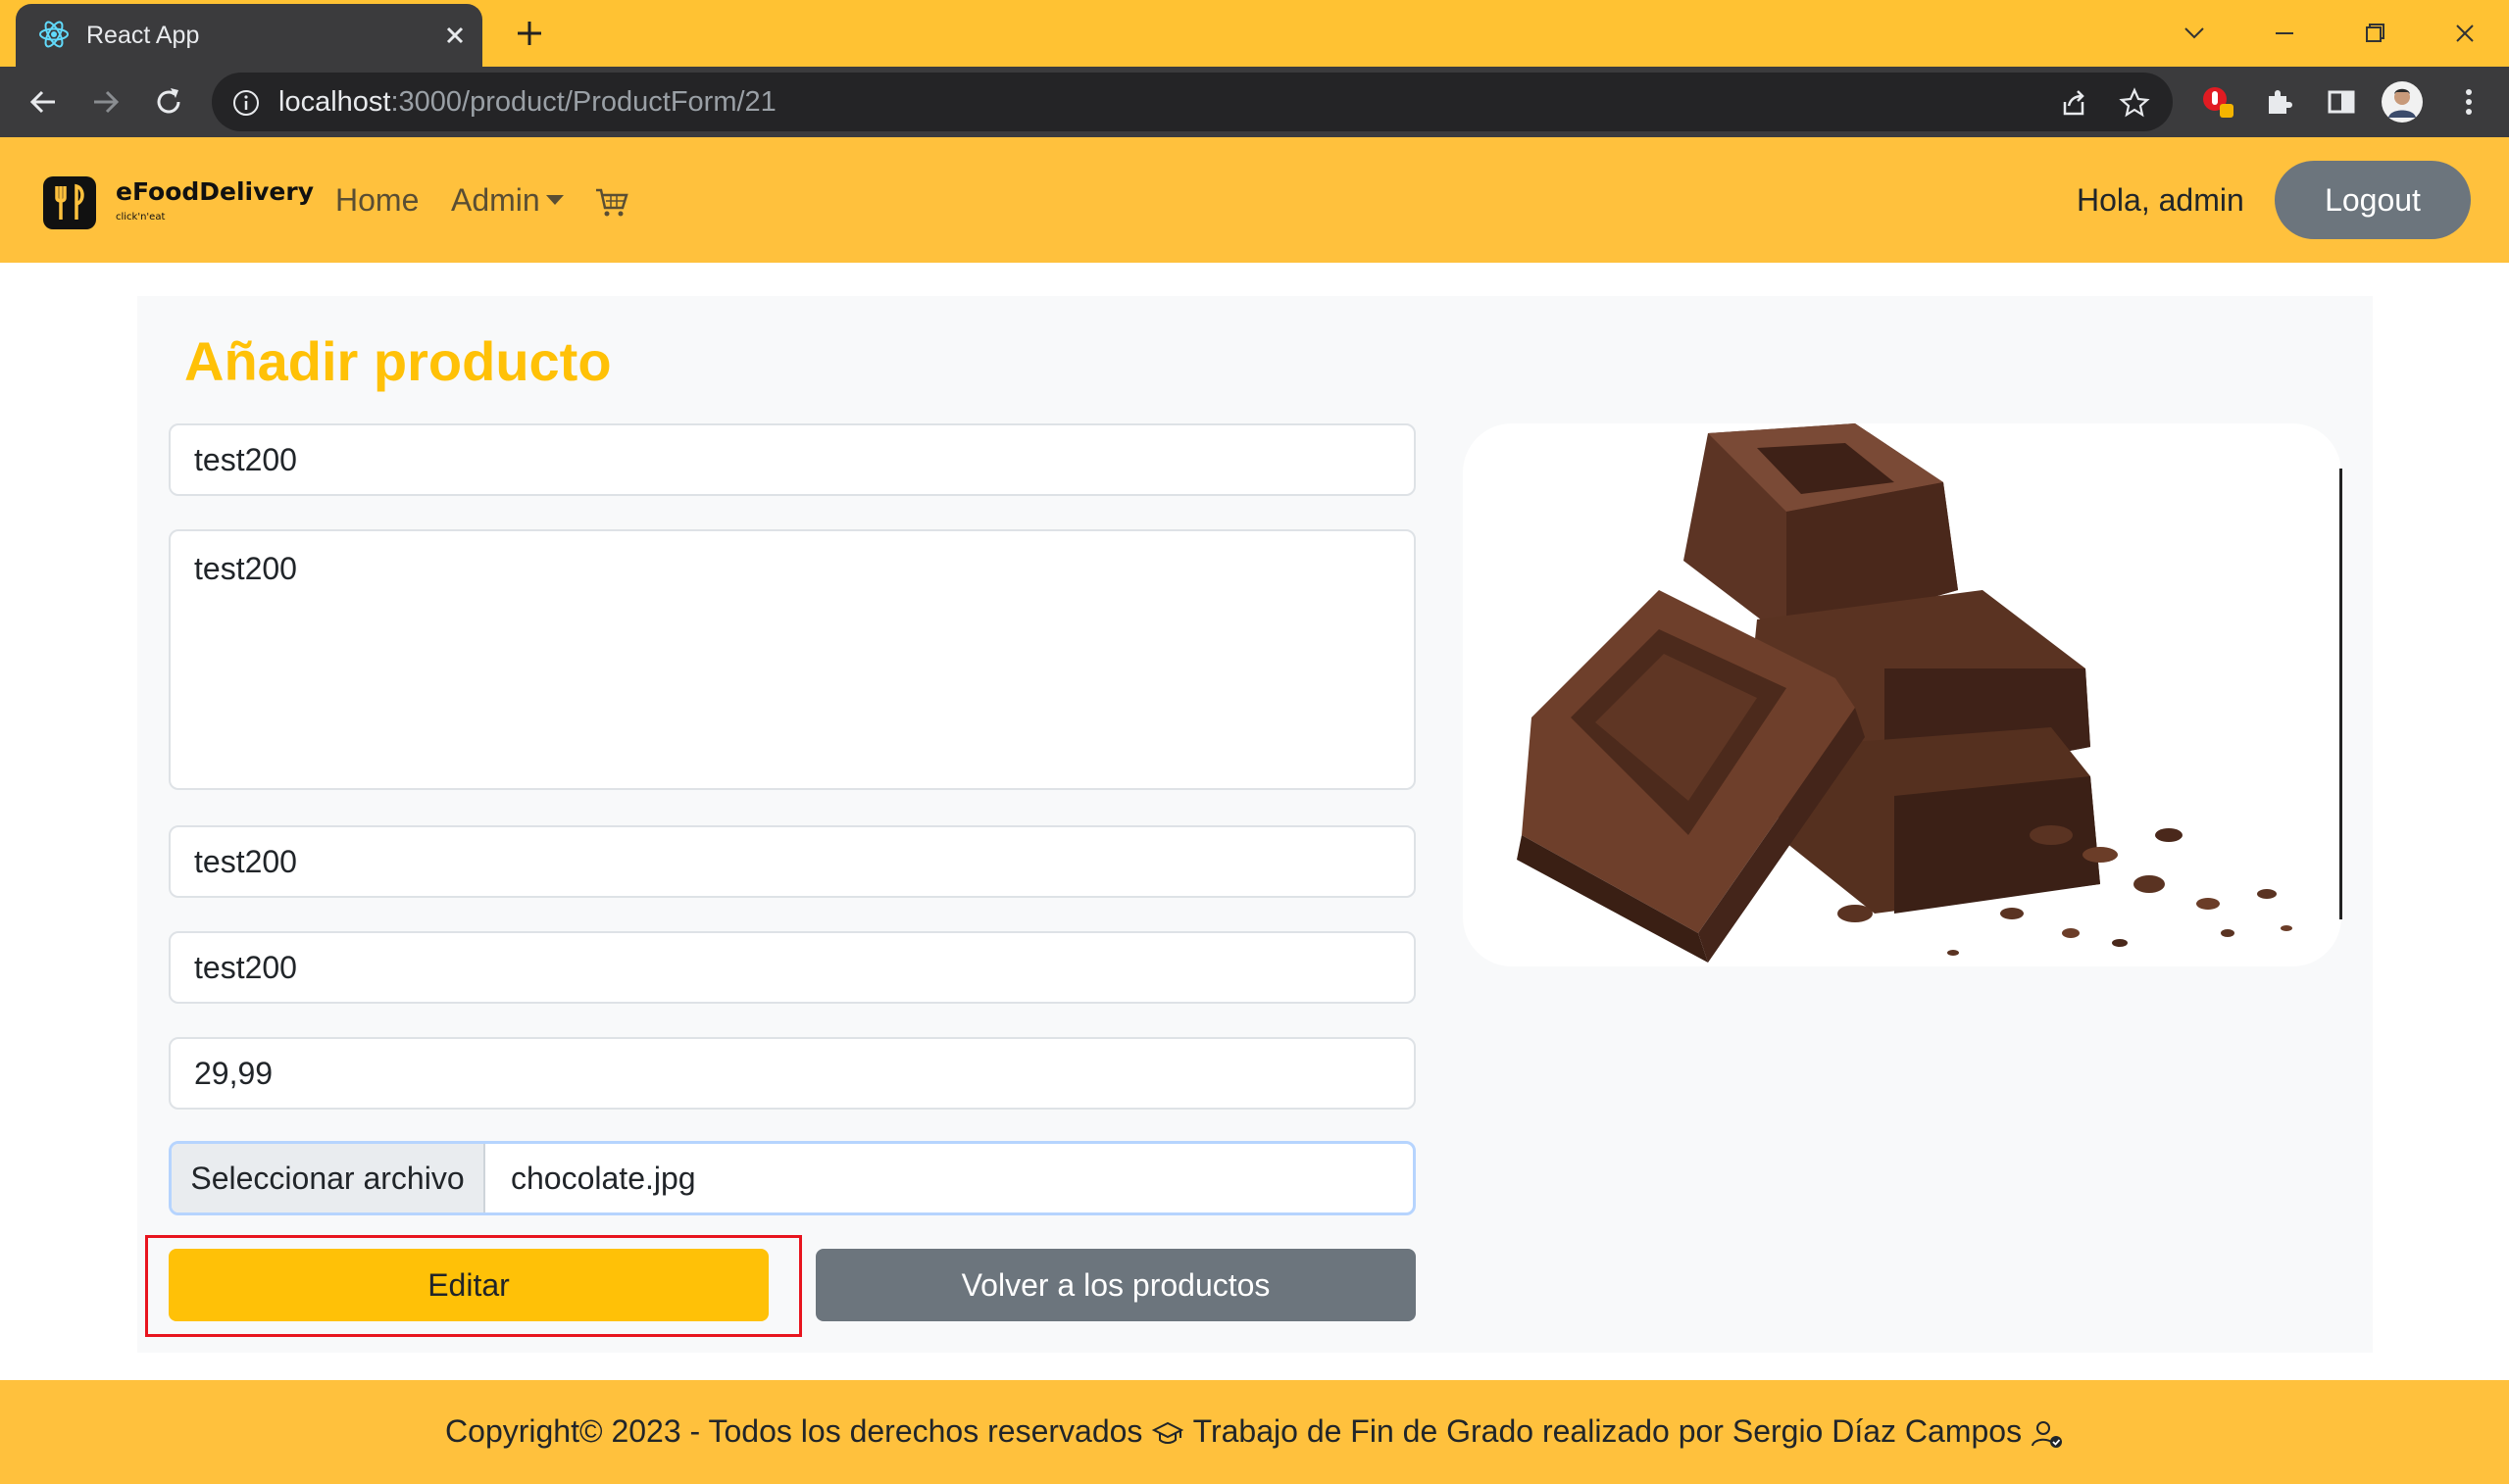 This screenshot has height=1484, width=2509. Describe the element at coordinates (105, 102) in the screenshot. I see `forward-arrow-icon` at that location.